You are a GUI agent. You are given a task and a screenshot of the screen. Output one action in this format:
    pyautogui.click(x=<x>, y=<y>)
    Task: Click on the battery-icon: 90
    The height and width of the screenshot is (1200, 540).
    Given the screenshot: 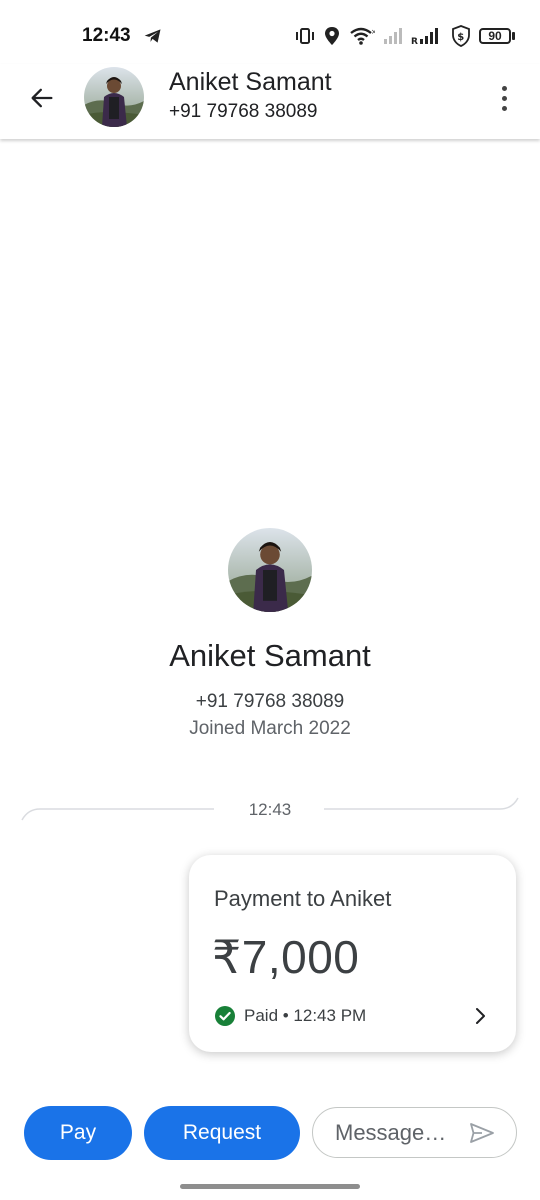 What is the action you would take?
    pyautogui.click(x=497, y=36)
    